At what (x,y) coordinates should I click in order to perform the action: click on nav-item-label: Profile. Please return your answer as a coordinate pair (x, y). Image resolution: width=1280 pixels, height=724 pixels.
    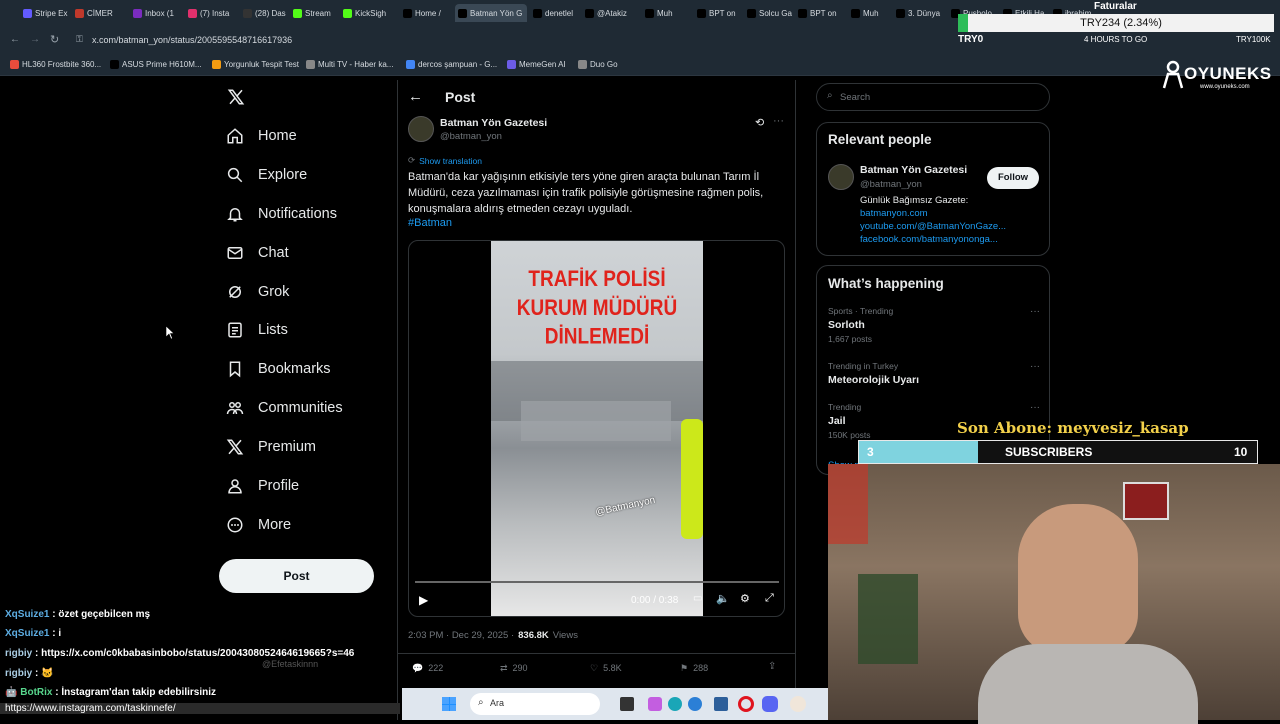
    Looking at the image, I should click on (279, 486).